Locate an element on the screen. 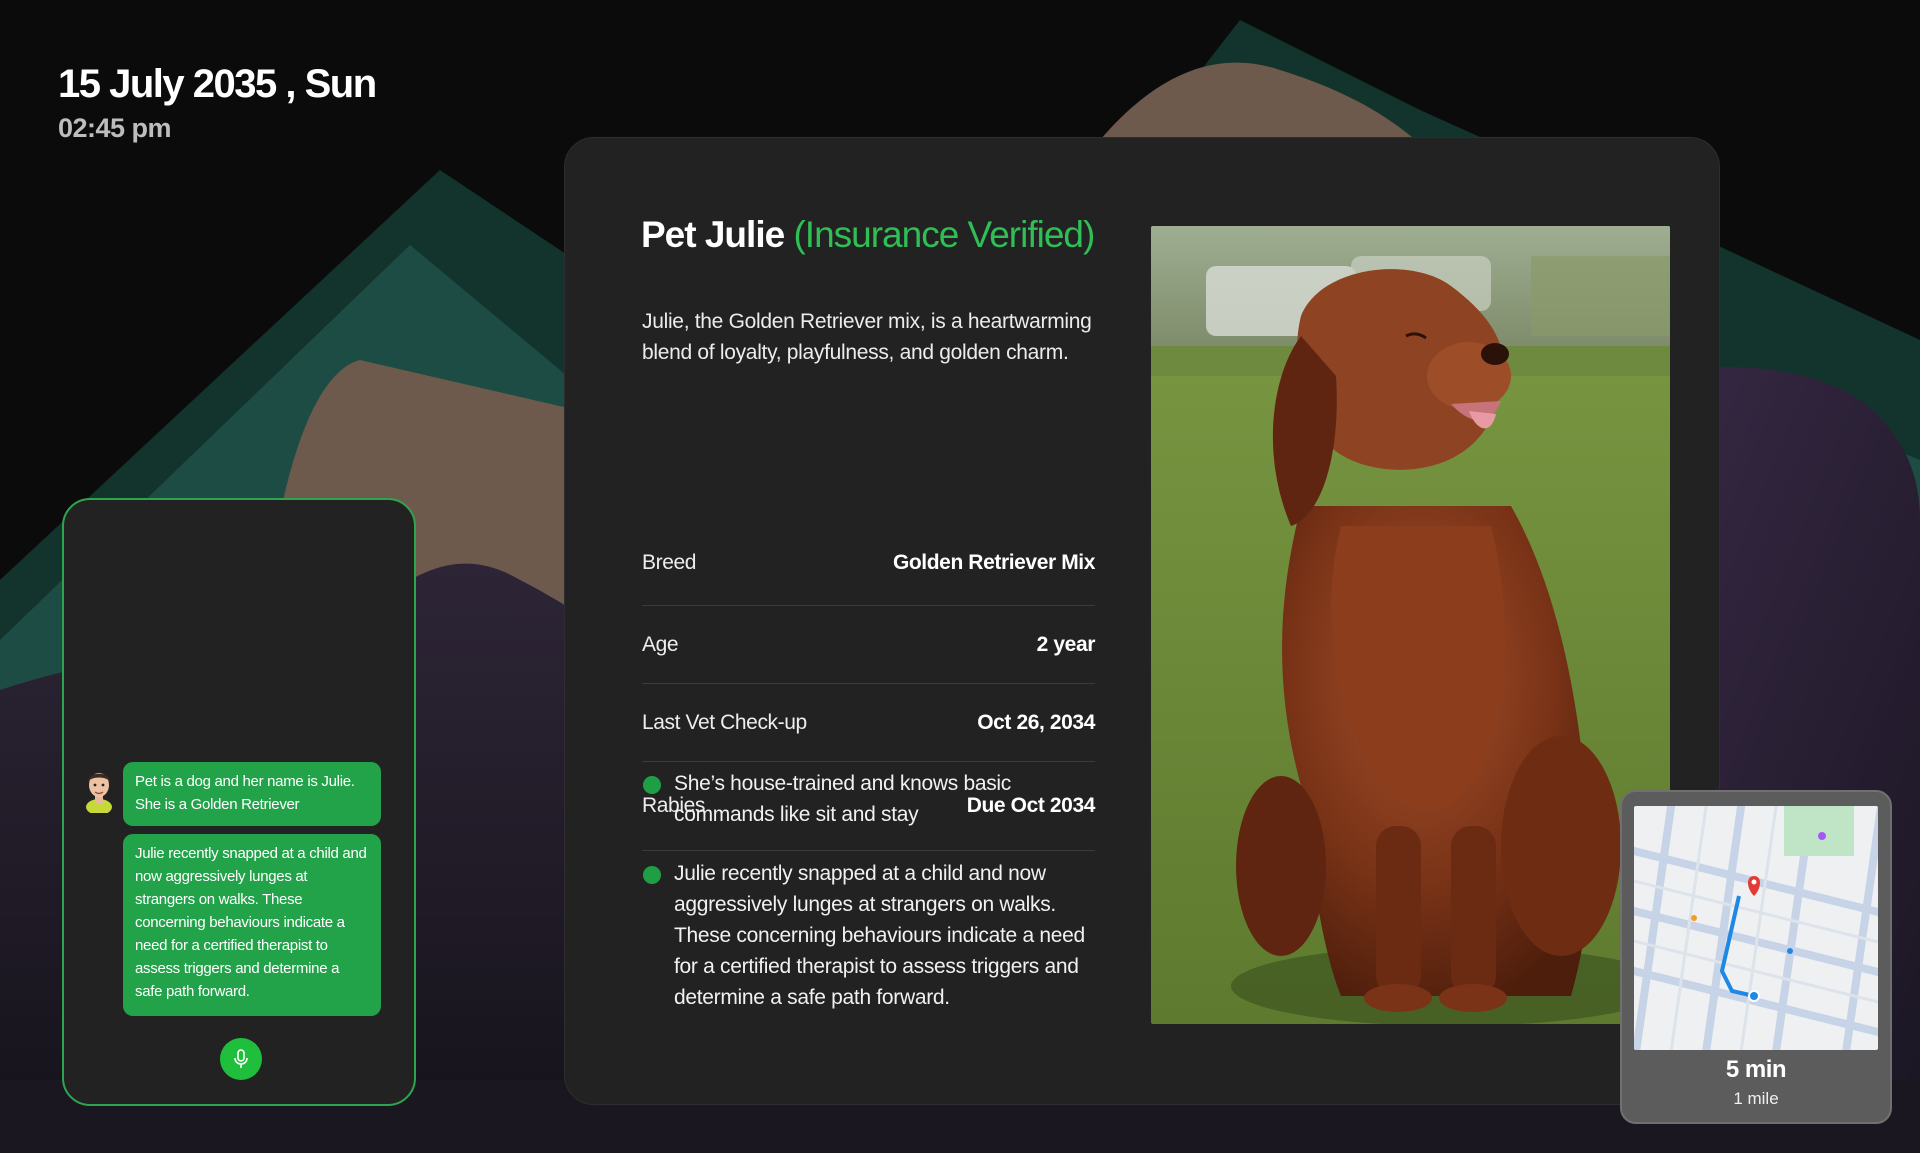 Image resolution: width=1920 pixels, height=1153 pixels. microphone-icon is located at coordinates (241, 1058).